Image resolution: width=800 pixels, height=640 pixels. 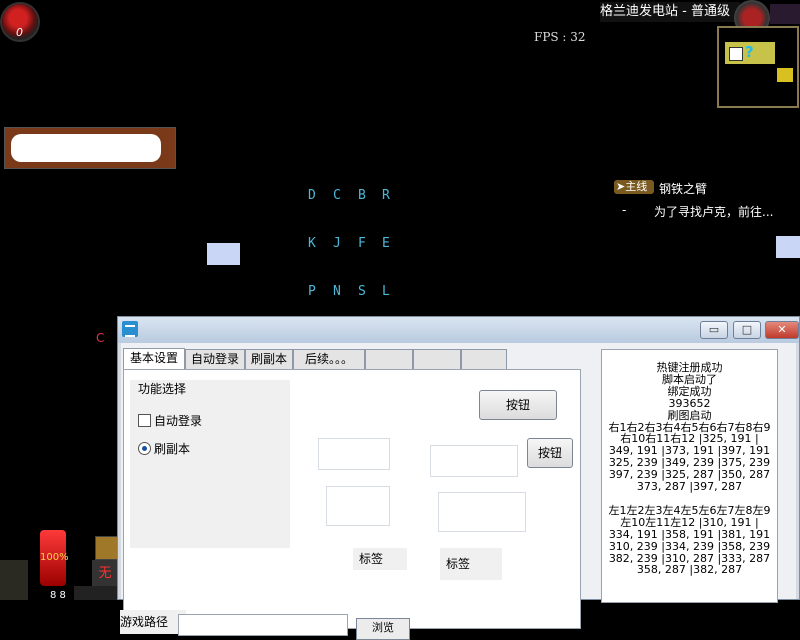 I want to click on group-title: 功能选择, so click(x=162, y=389).